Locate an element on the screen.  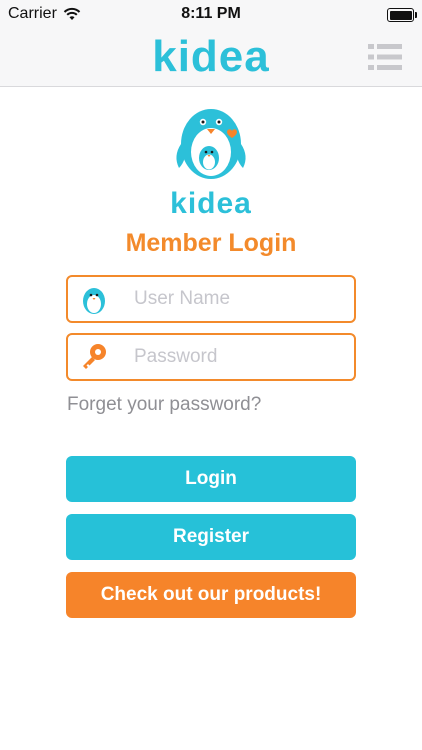
page-title: Member Login is located at coordinates (211, 243).